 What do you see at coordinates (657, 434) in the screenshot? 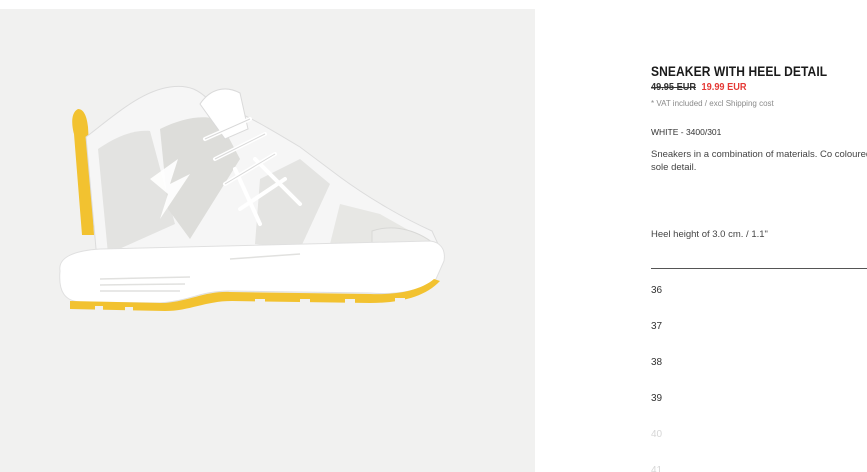
I see `size-option-40: 40` at bounding box center [657, 434].